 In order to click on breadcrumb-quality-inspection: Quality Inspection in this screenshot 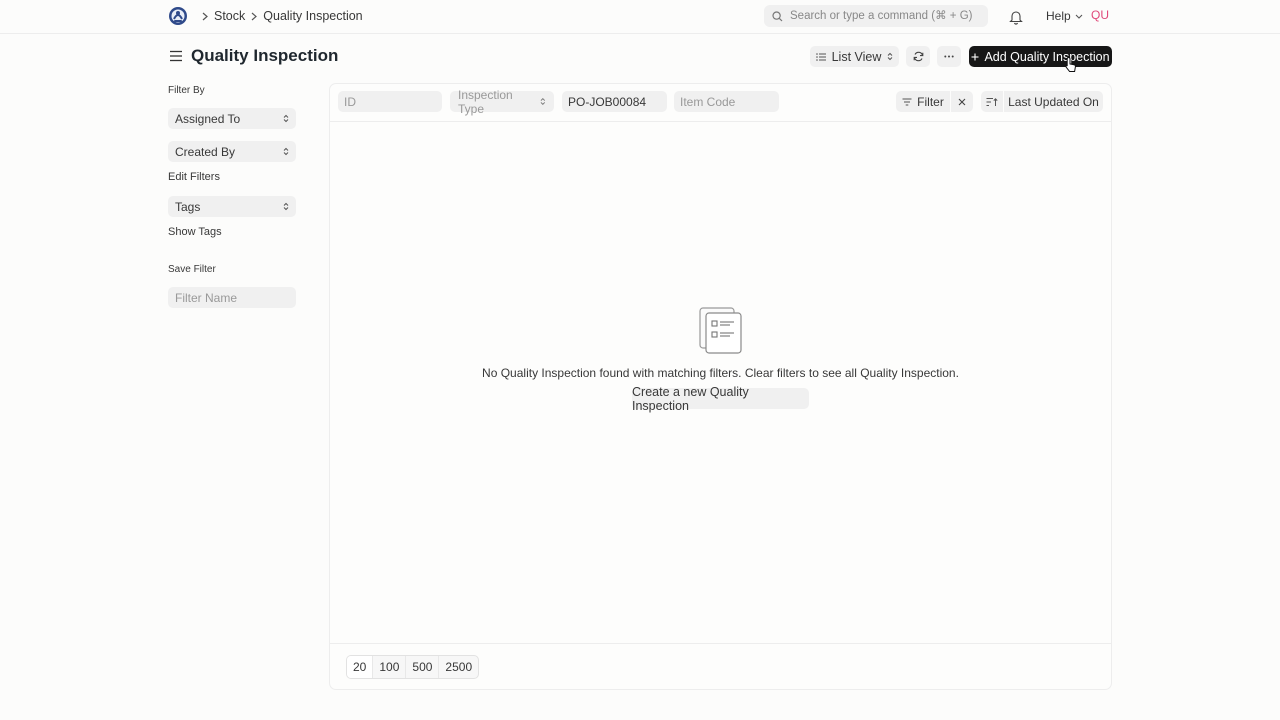, I will do `click(312, 16)`.